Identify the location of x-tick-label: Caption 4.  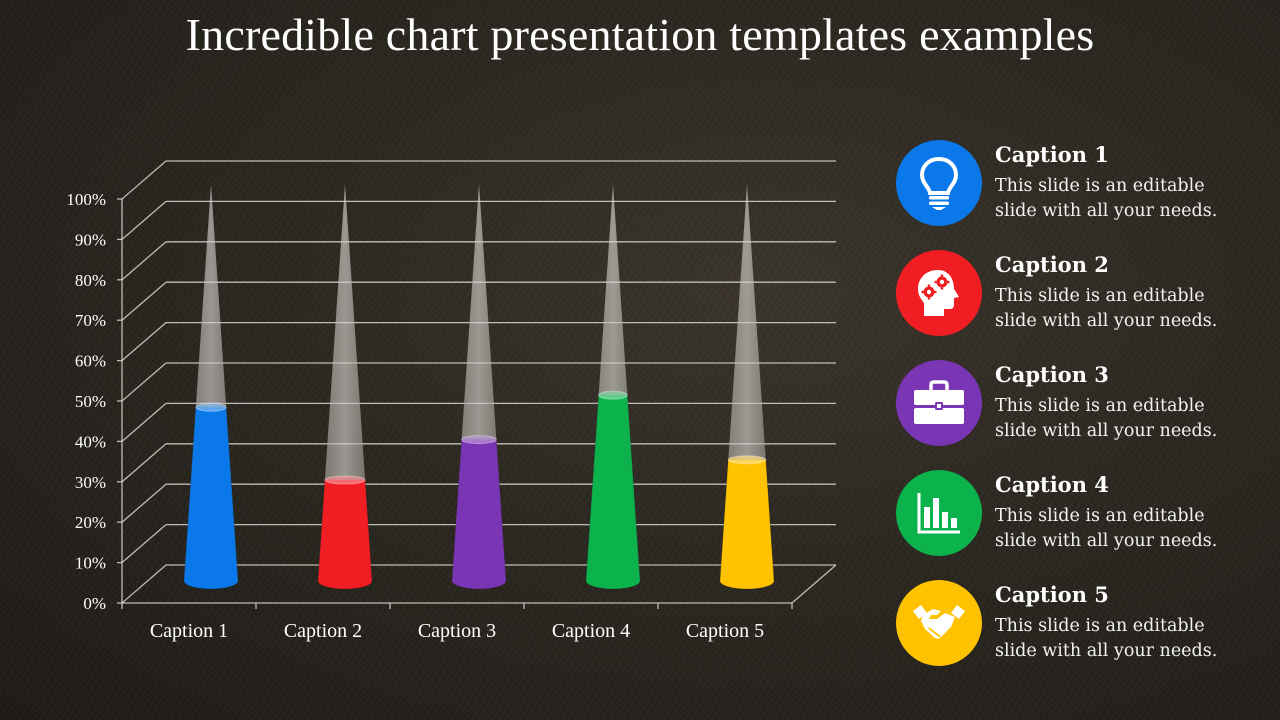
(591, 631).